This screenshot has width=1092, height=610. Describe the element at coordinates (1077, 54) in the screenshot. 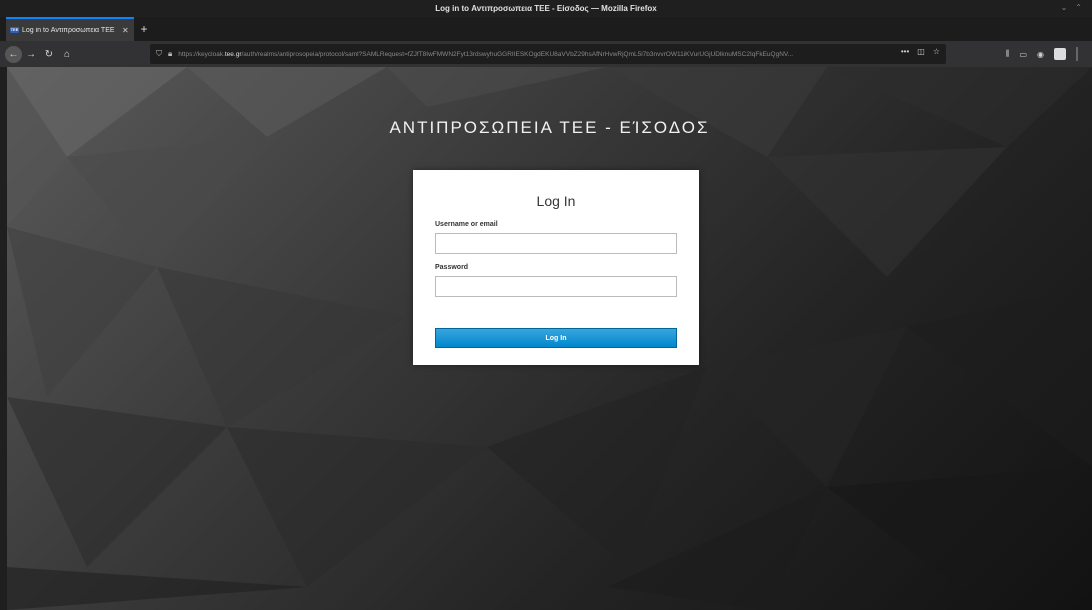

I see `toolbar-separator` at that location.